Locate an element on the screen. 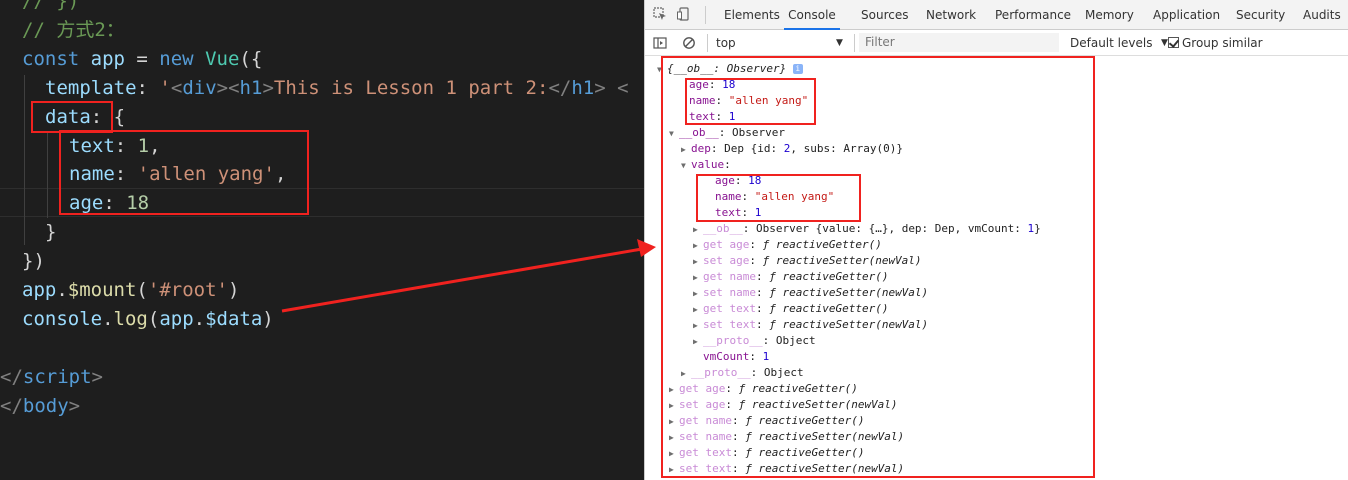 Image resolution: width=1348 pixels, height=480 pixels. code-line: } is located at coordinates (50, 232).